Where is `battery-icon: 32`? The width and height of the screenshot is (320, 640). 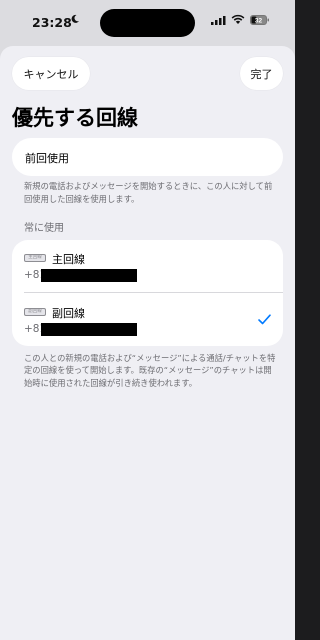 battery-icon: 32 is located at coordinates (259, 20).